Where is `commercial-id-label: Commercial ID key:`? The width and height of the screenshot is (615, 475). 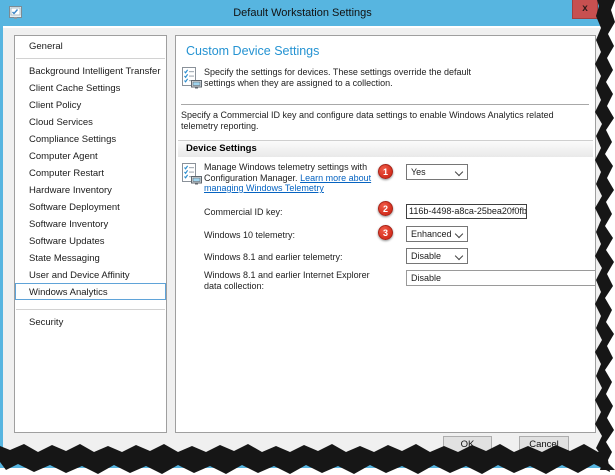 commercial-id-label: Commercial ID key: is located at coordinates (243, 212).